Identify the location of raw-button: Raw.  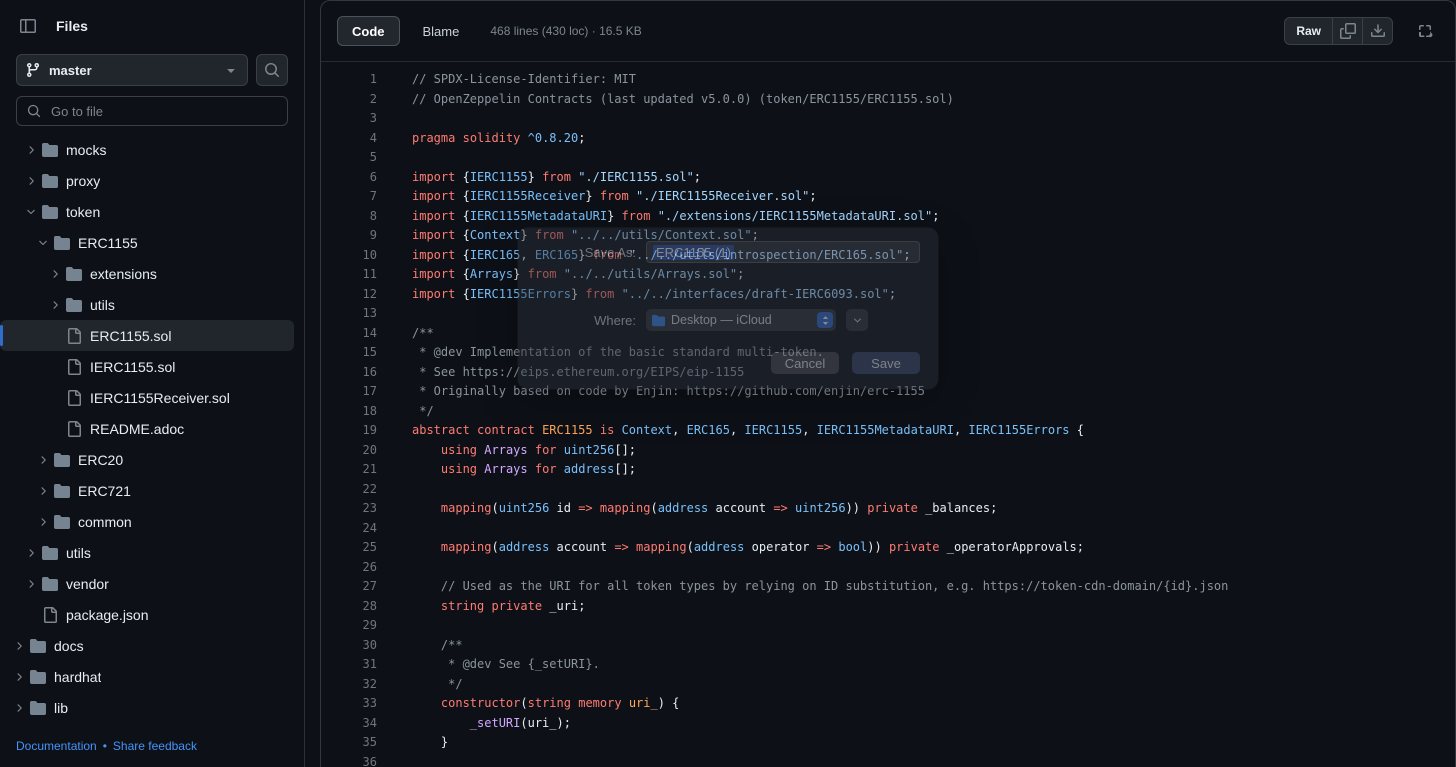
(1308, 31).